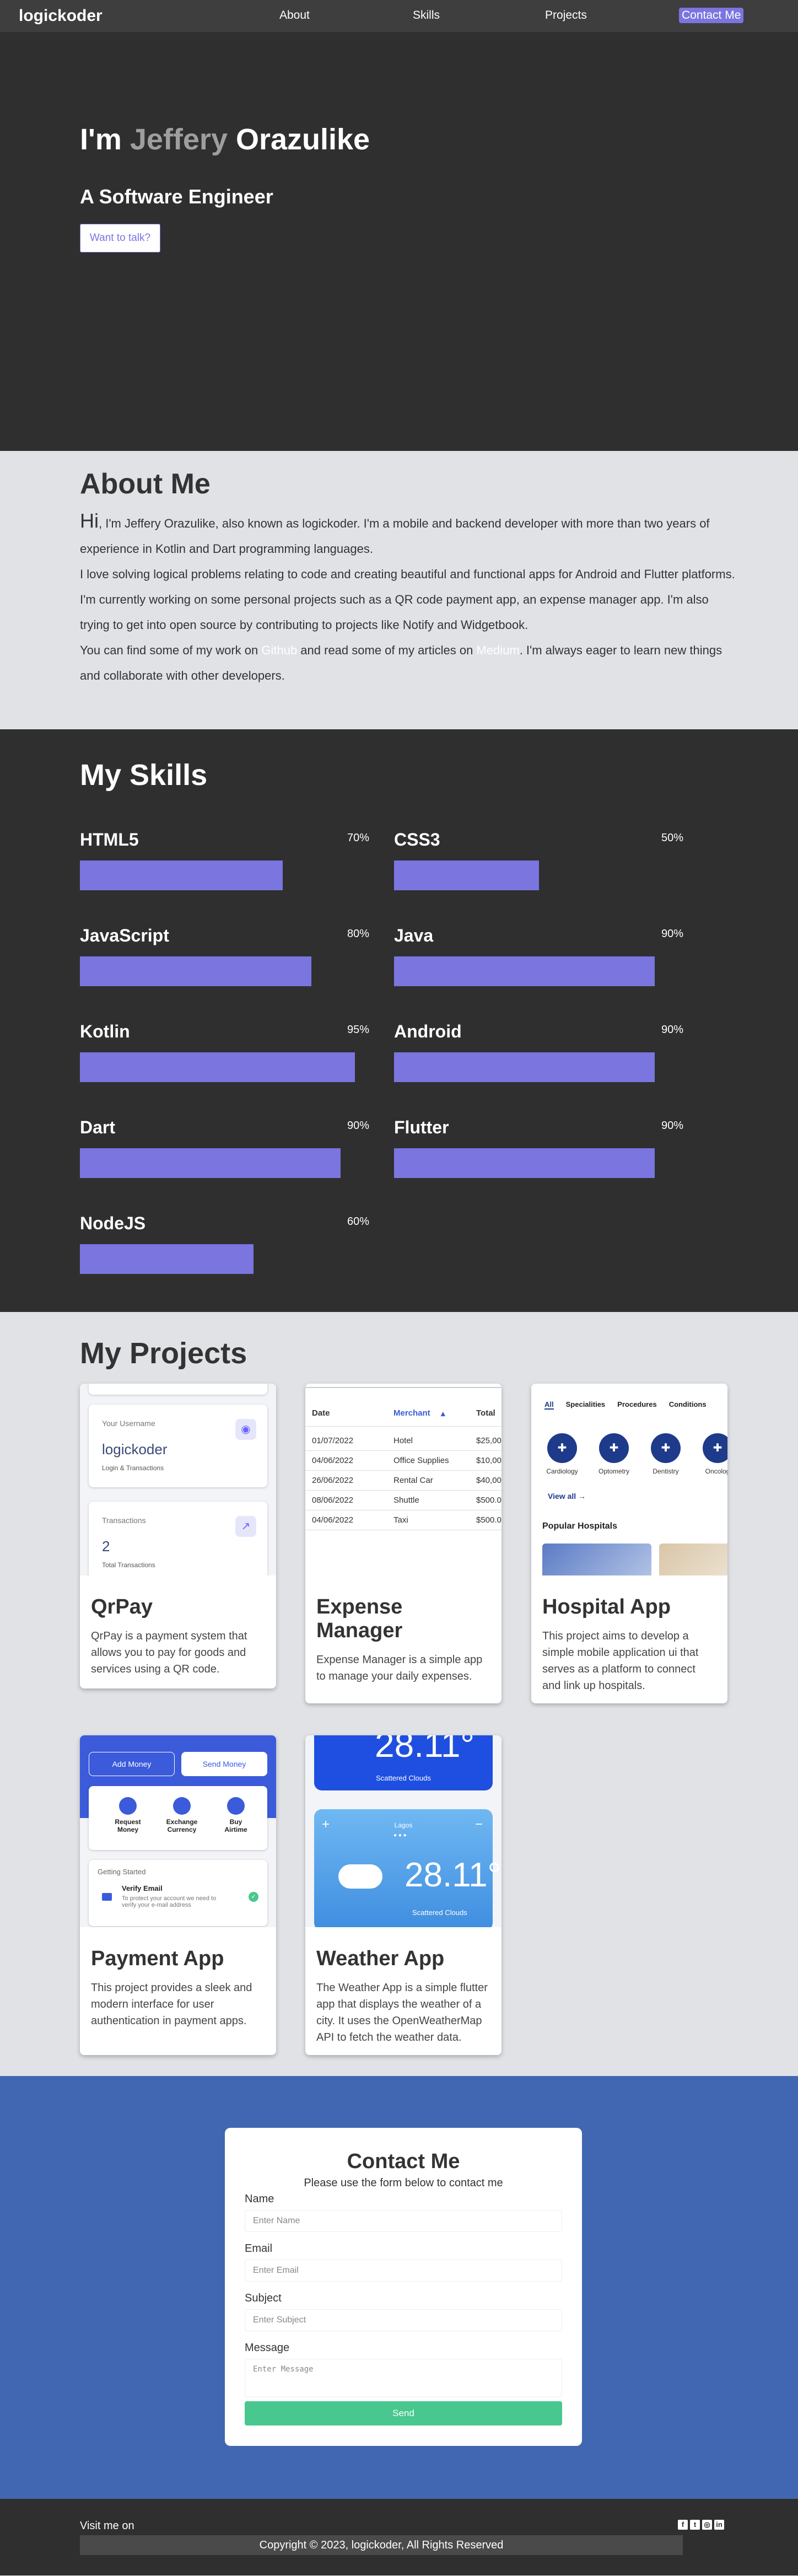  Describe the element at coordinates (321, 1413) in the screenshot. I see `expense-header-date: Date` at that location.